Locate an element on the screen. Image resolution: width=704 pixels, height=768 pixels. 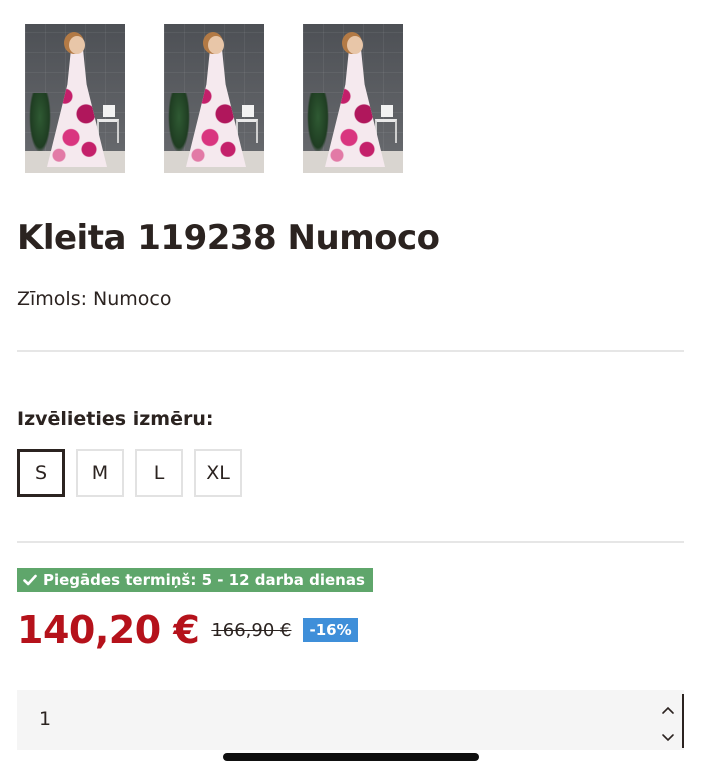
current-price: 140,20 € is located at coordinates (108, 630).